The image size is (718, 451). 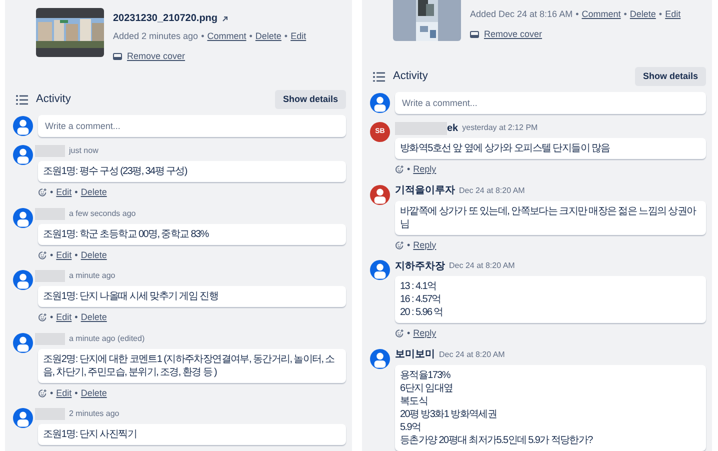 I want to click on external-link-icon, so click(x=225, y=19).